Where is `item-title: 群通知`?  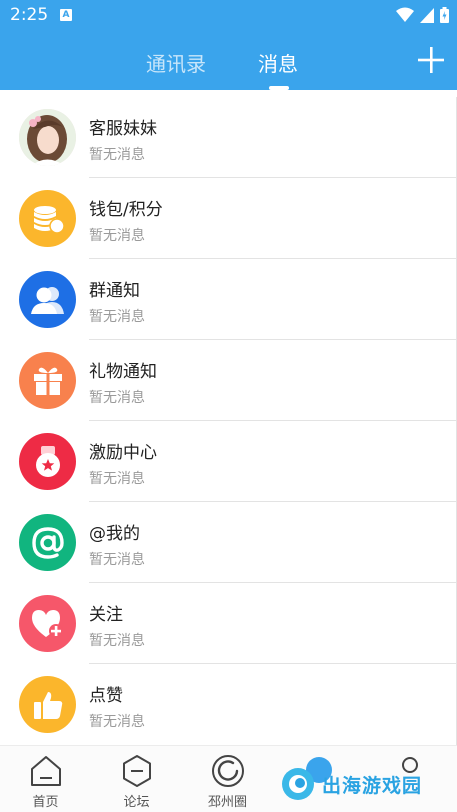 item-title: 群通知 is located at coordinates (114, 291).